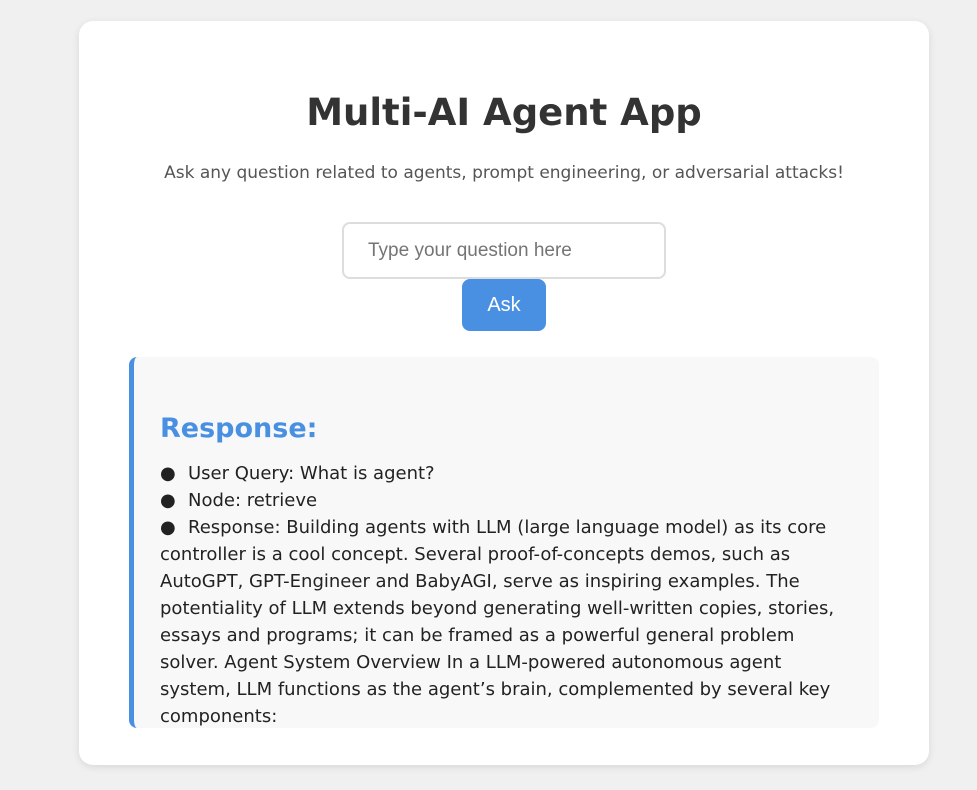  What do you see at coordinates (507, 473) in the screenshot?
I see `list-item: ● User Query: What is agent?` at bounding box center [507, 473].